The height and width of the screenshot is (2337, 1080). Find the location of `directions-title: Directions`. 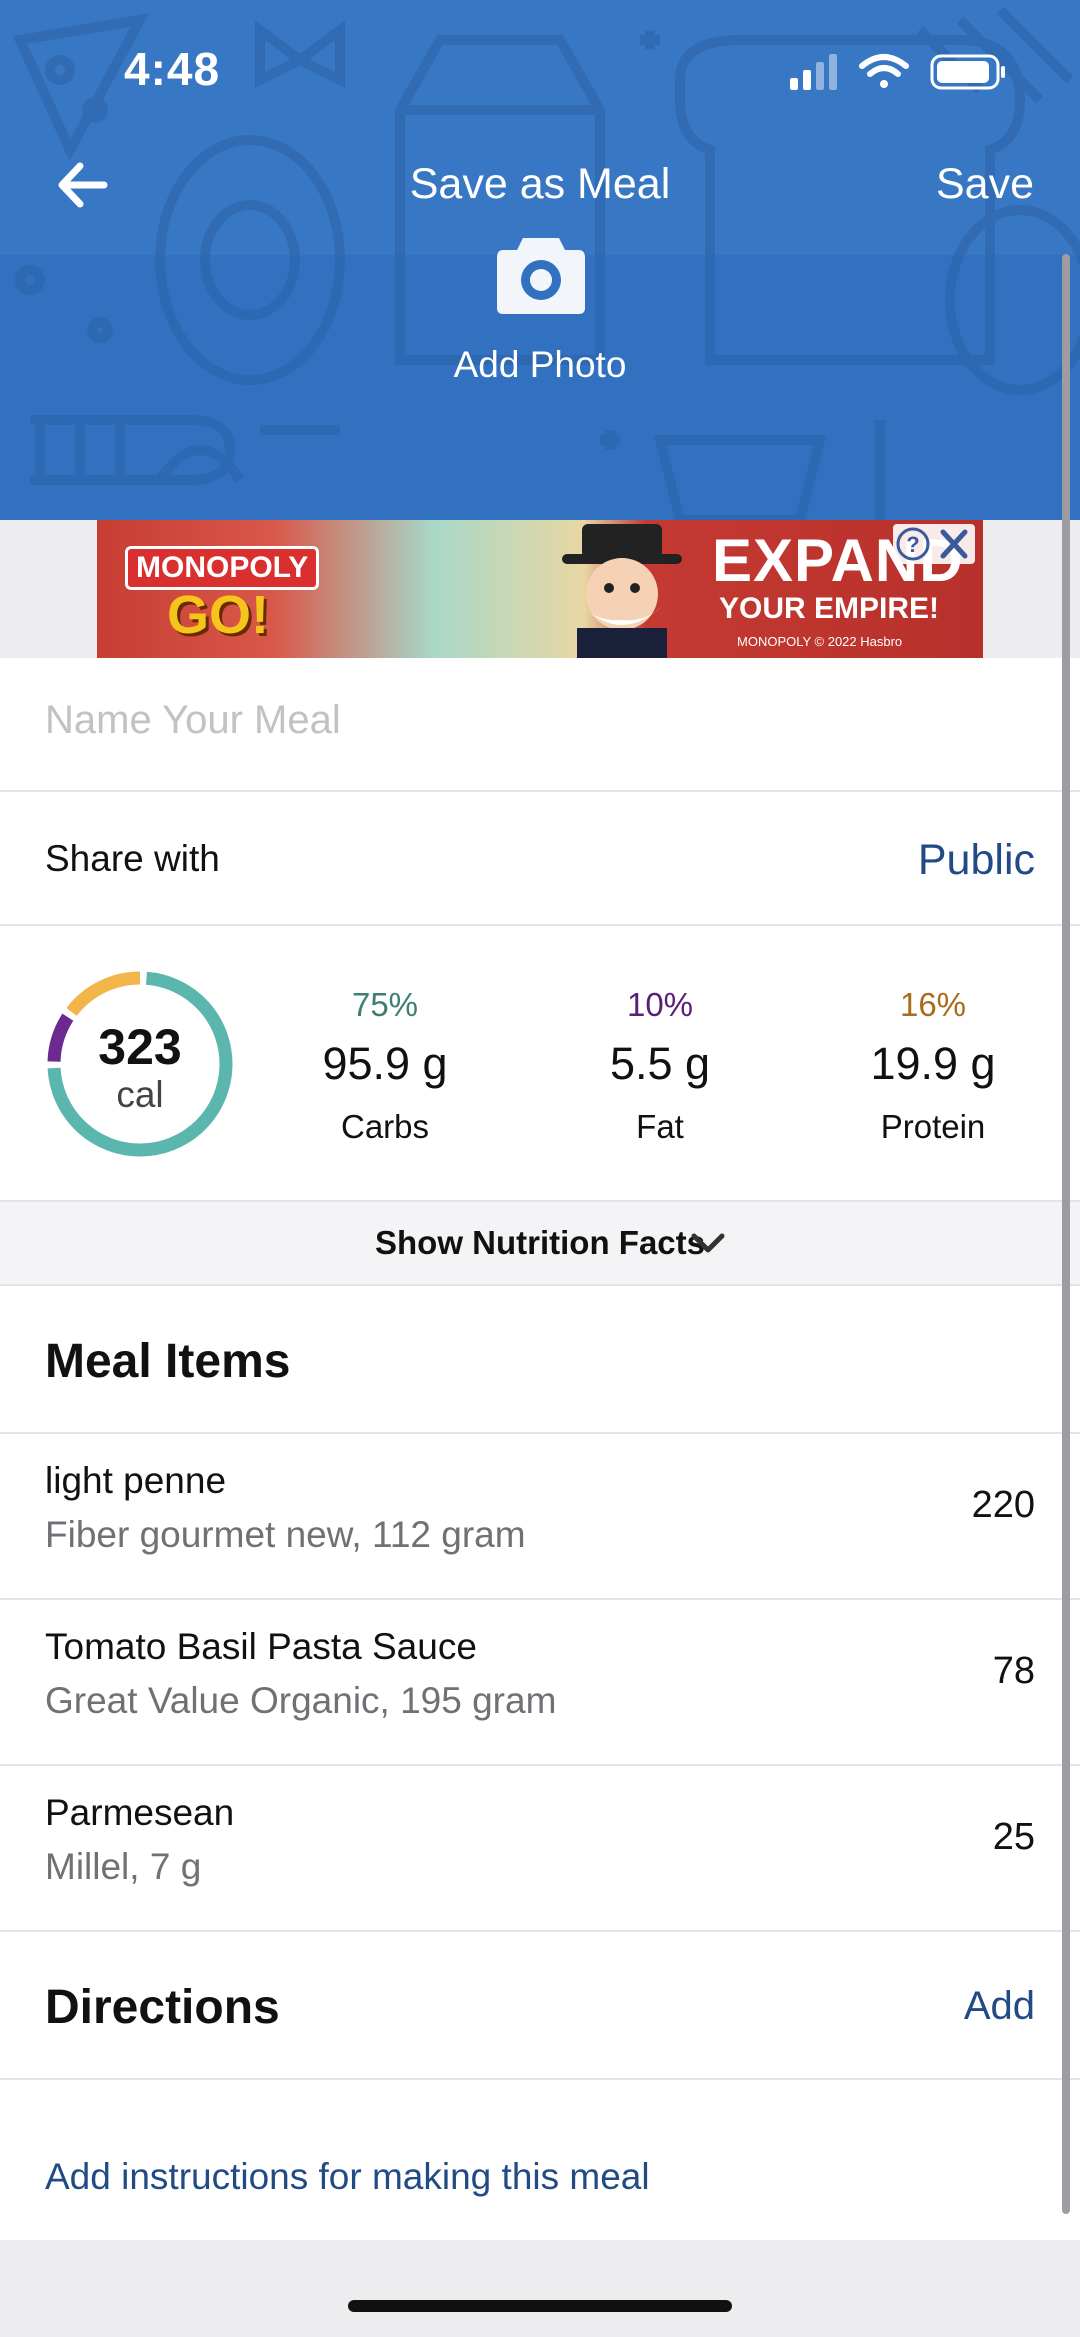

directions-title: Directions is located at coordinates (162, 2007).